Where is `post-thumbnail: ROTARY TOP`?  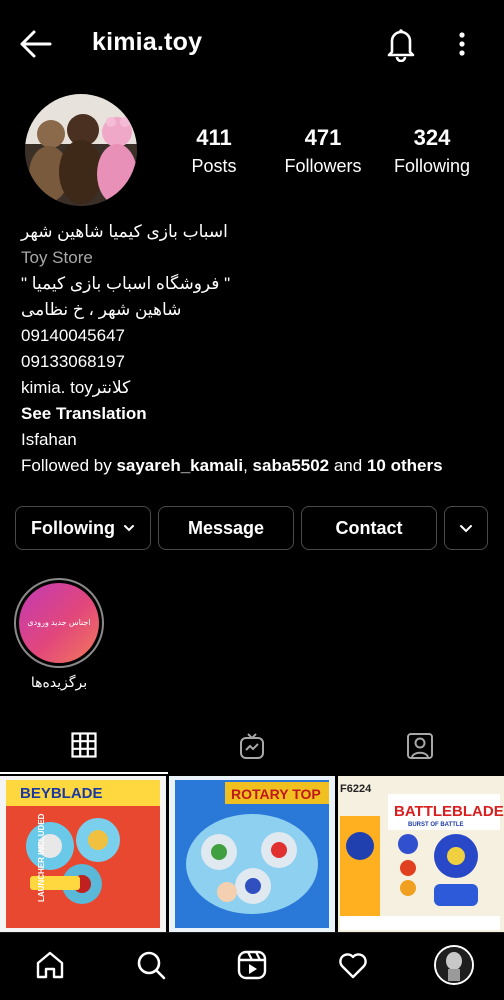 post-thumbnail: ROTARY TOP is located at coordinates (252, 854).